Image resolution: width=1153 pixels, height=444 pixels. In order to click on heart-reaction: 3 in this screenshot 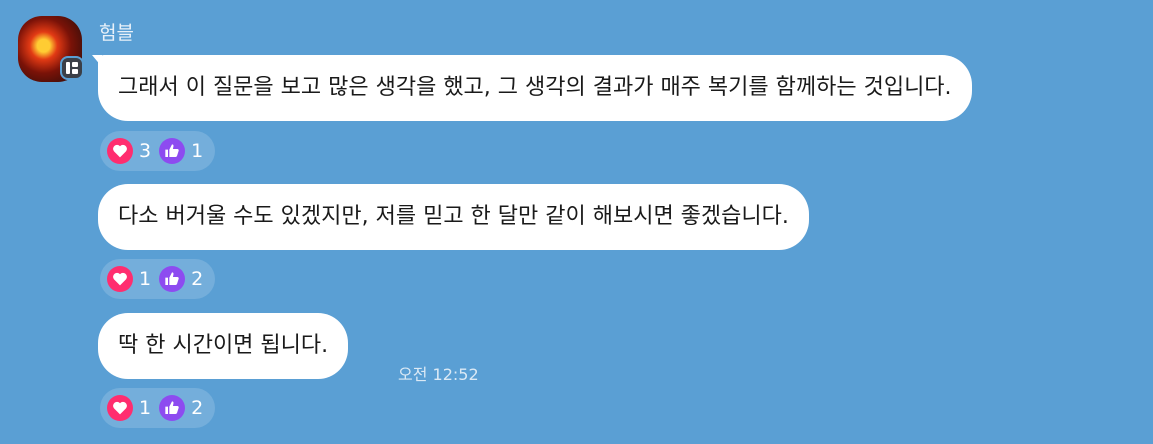, I will do `click(129, 151)`.